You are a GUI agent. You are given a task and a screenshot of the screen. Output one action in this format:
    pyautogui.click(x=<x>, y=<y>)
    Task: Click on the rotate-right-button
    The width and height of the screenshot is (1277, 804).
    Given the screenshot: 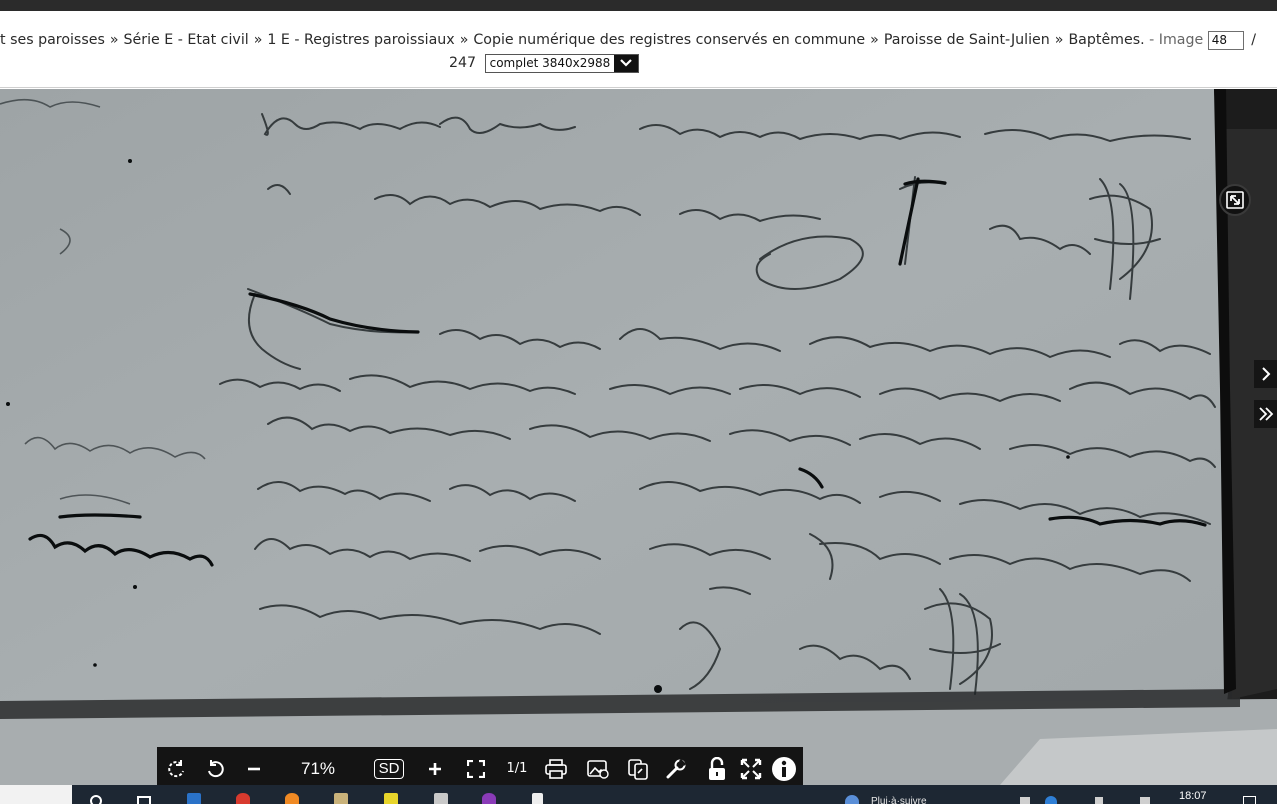 What is the action you would take?
    pyautogui.click(x=216, y=768)
    